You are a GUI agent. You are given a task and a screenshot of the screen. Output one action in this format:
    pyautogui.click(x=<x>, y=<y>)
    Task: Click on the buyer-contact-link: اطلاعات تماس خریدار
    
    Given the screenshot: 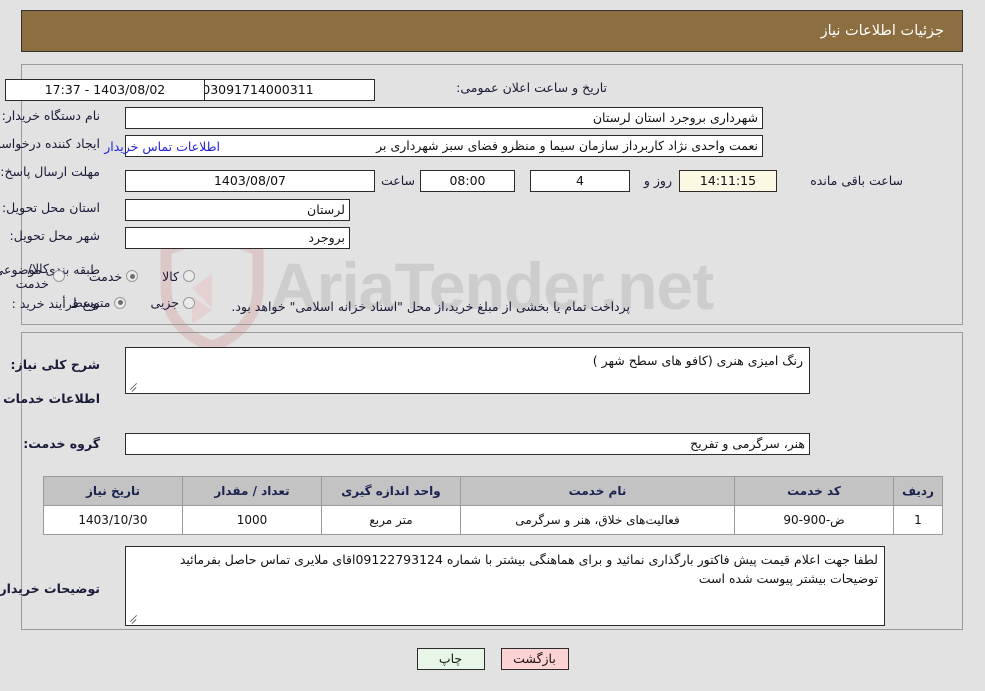 What is the action you would take?
    pyautogui.click(x=162, y=146)
    